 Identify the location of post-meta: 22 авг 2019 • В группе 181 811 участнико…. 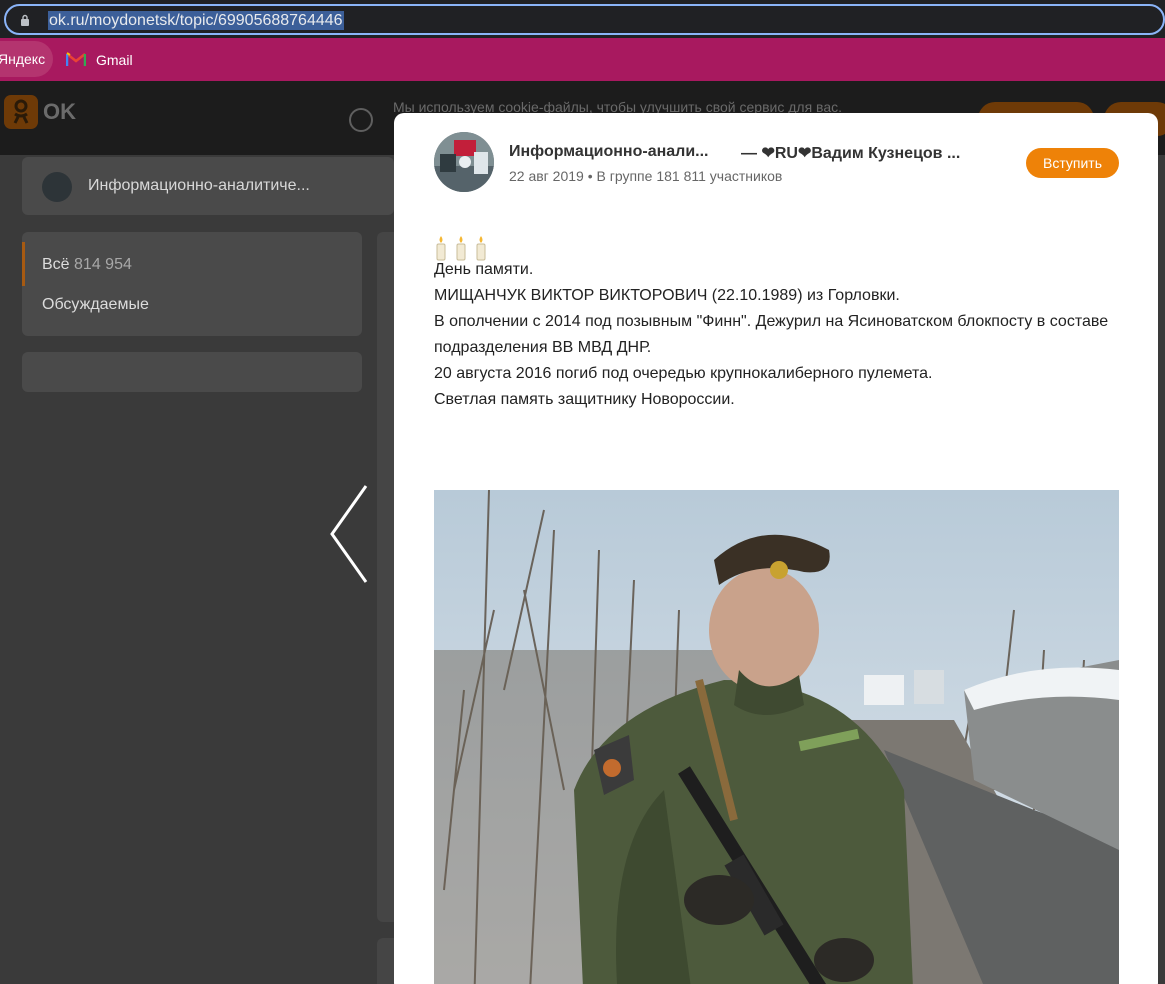
(645, 176).